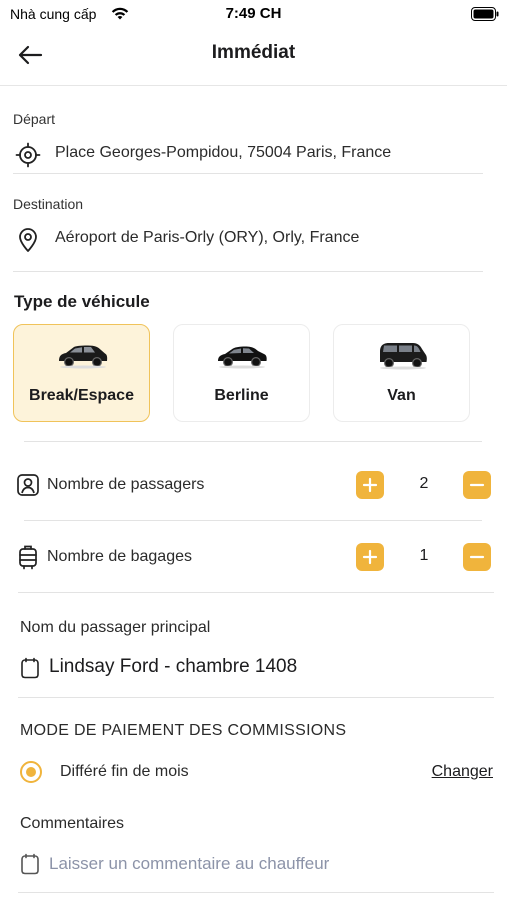  Describe the element at coordinates (115, 627) in the screenshot. I see `main-passenger-label: Nom du passager principal` at that location.